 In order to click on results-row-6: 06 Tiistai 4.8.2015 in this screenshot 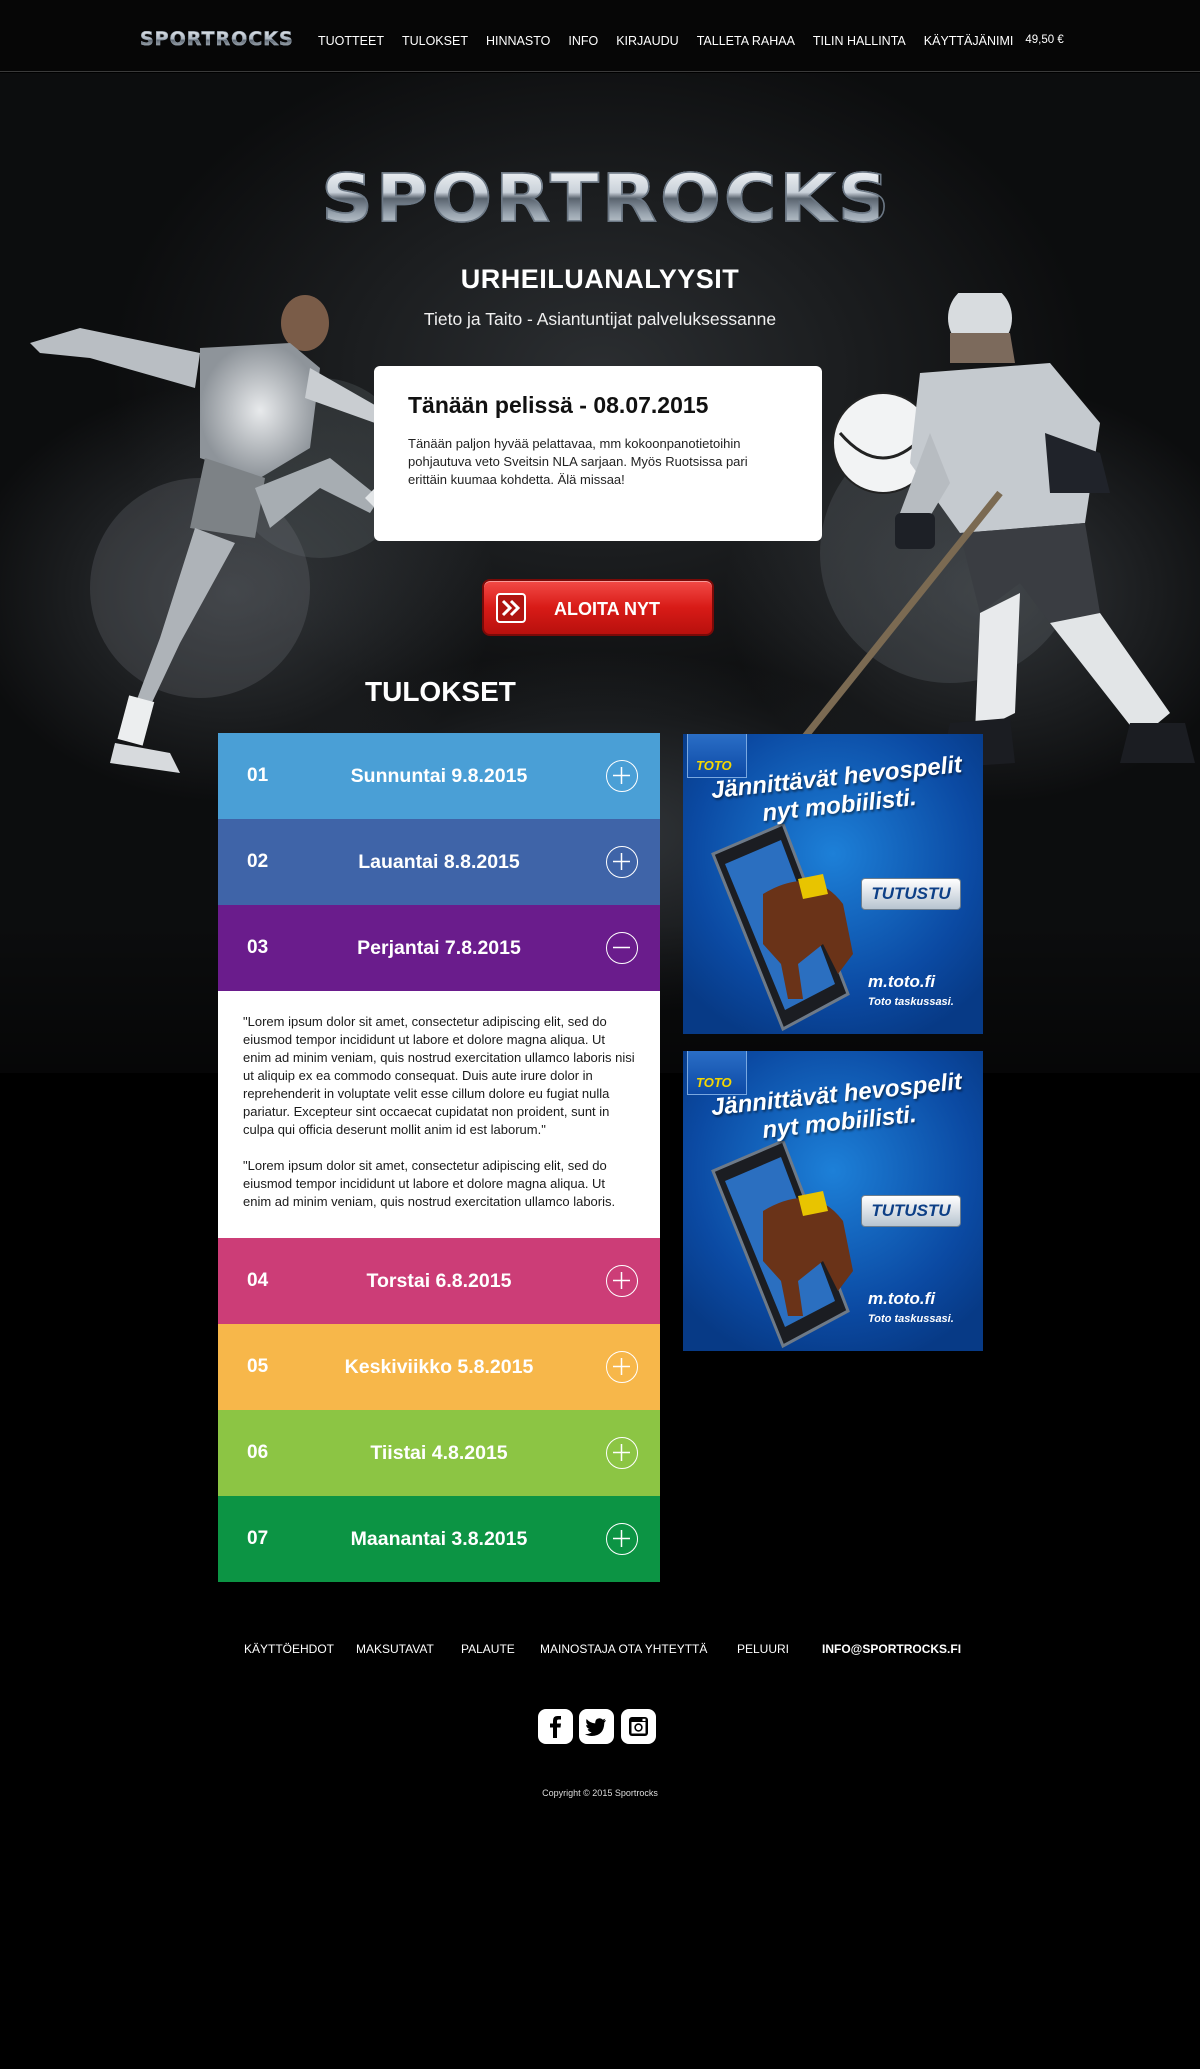, I will do `click(439, 1453)`.